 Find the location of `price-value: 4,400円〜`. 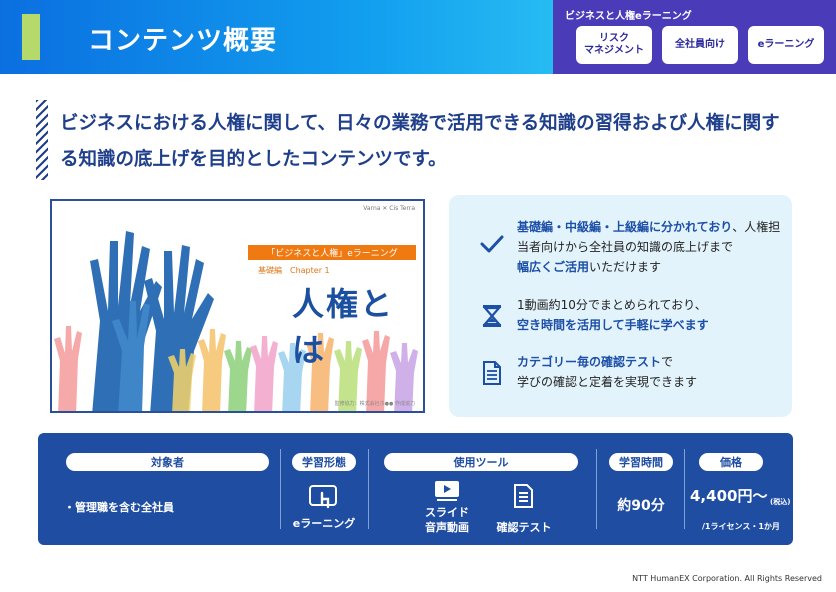

price-value: 4,400円〜 is located at coordinates (729, 496).